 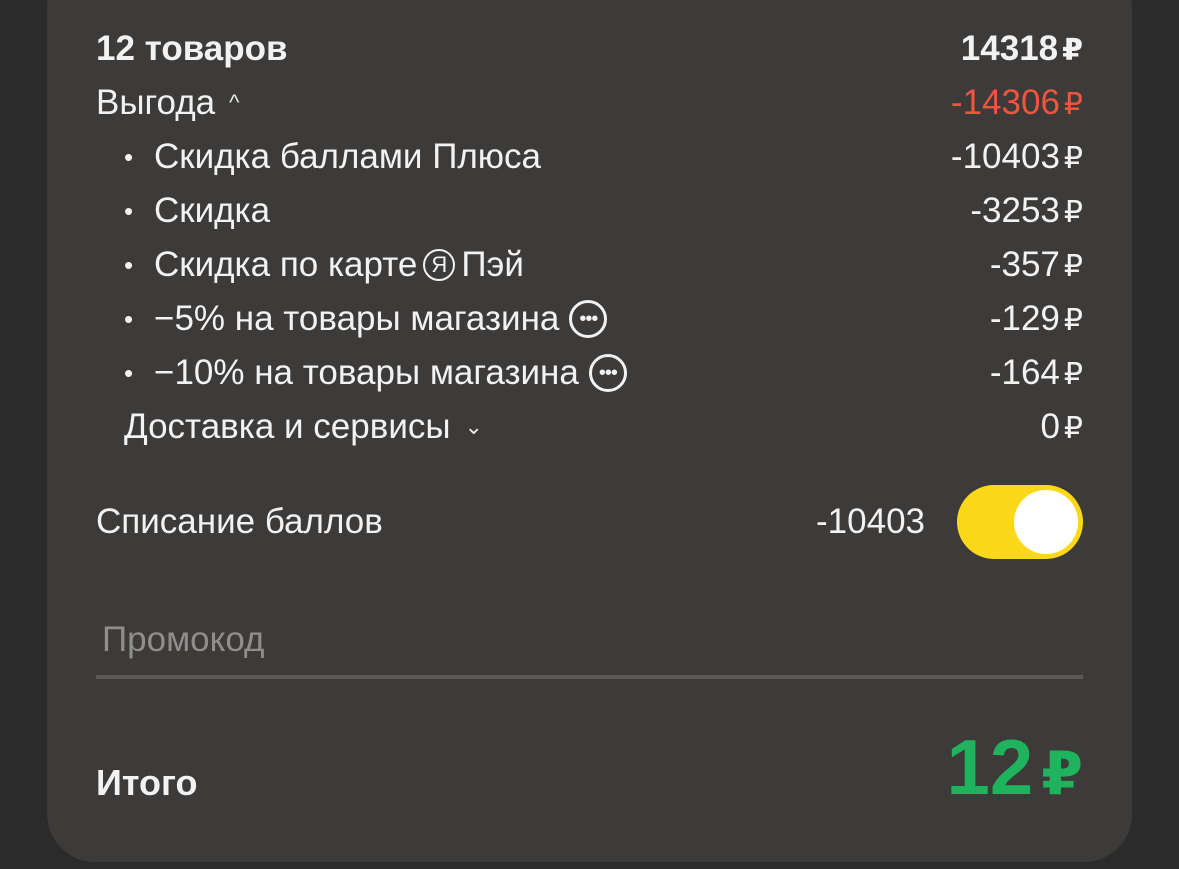 What do you see at coordinates (234, 103) in the screenshot?
I see `chevron-up-icon: ^` at bounding box center [234, 103].